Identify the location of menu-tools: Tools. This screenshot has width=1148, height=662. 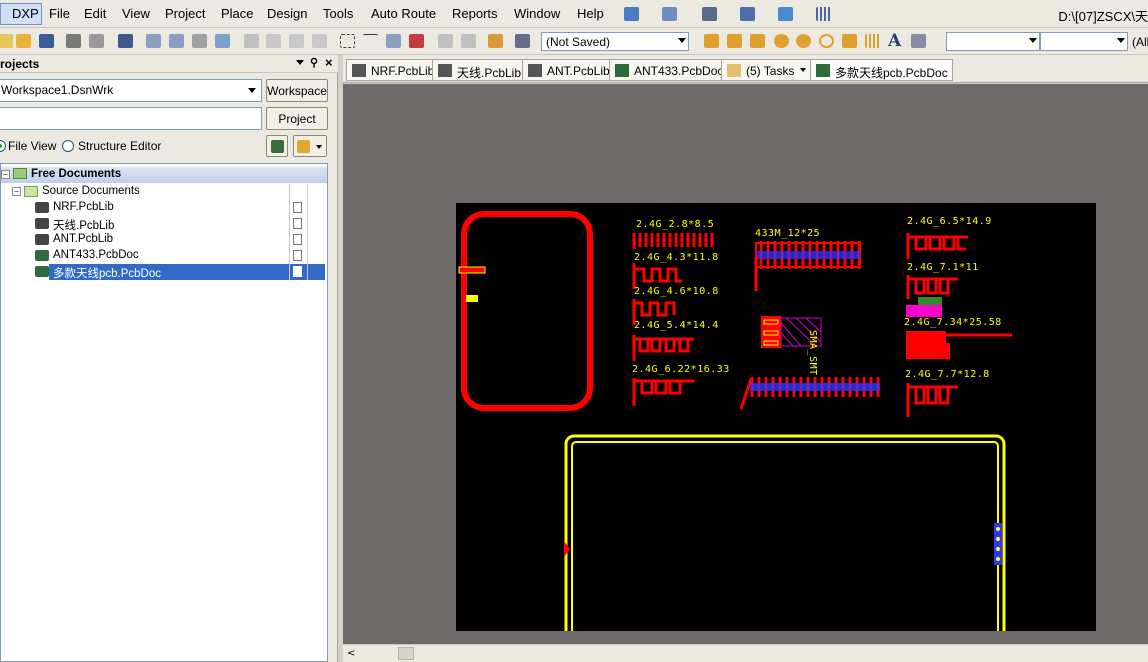
(338, 13).